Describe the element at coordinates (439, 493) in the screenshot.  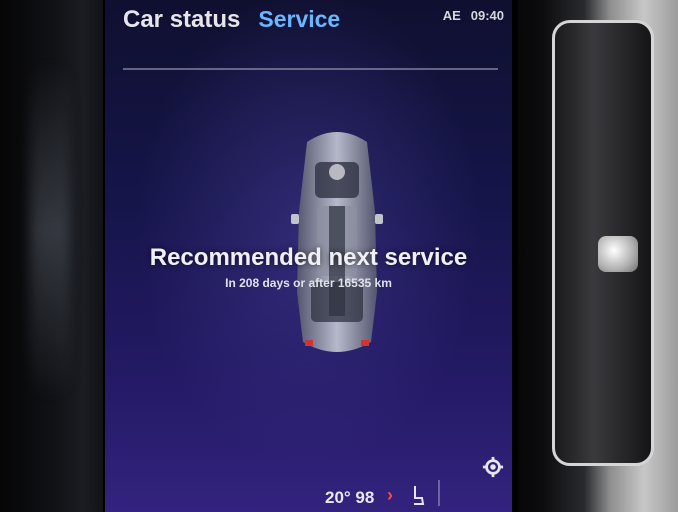
I see `climate-divider` at that location.